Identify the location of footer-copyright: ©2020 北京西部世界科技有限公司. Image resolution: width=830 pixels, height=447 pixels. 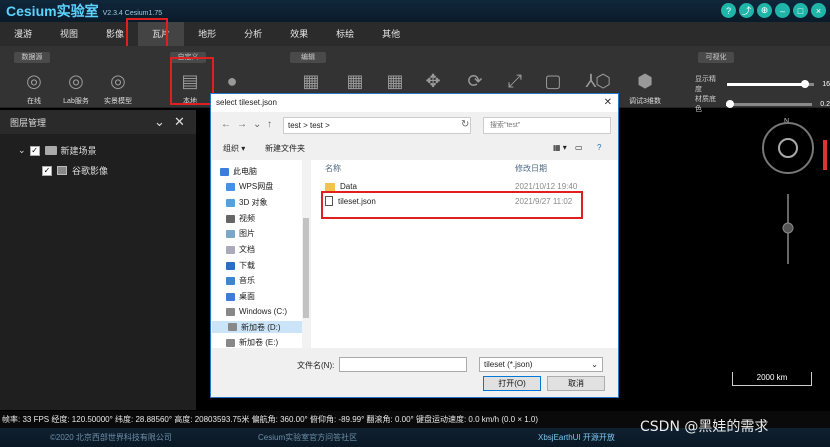
(111, 437).